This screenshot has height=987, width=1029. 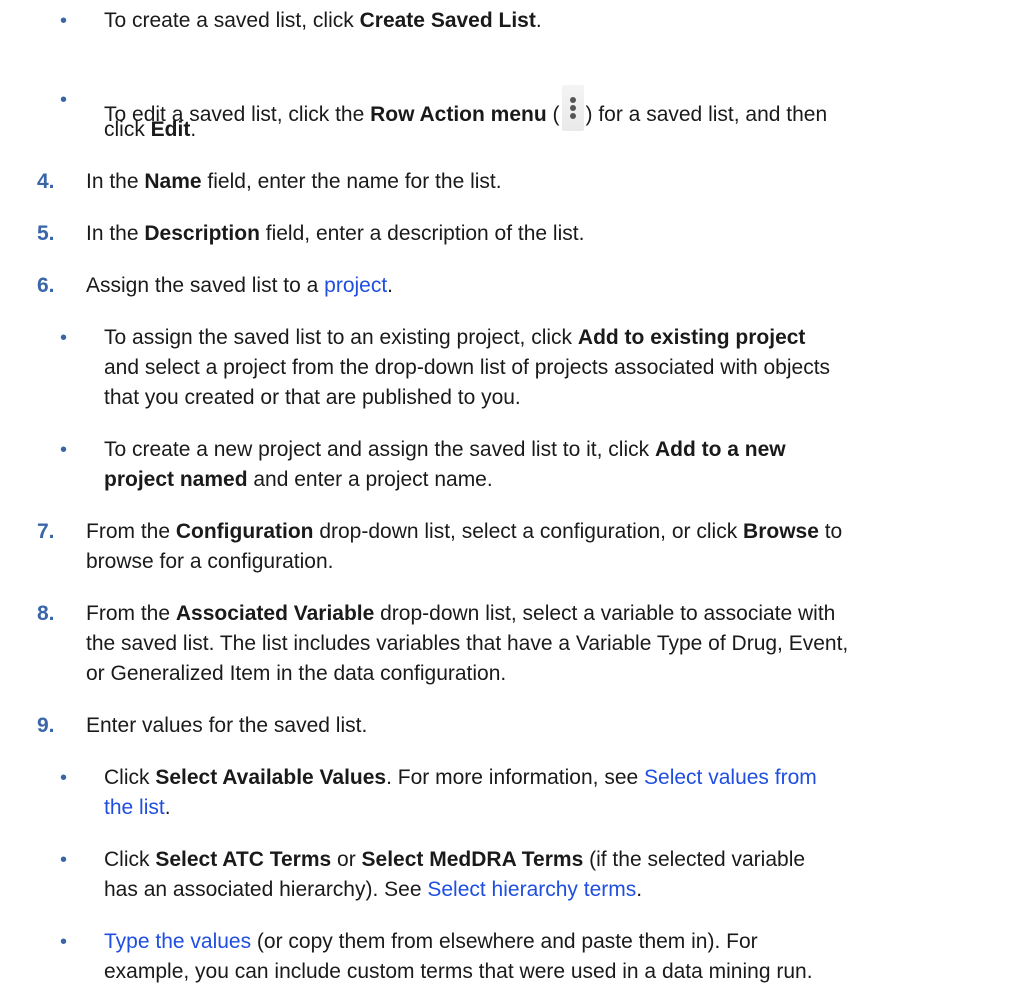 What do you see at coordinates (46, 725) in the screenshot?
I see `step-number: 9.` at bounding box center [46, 725].